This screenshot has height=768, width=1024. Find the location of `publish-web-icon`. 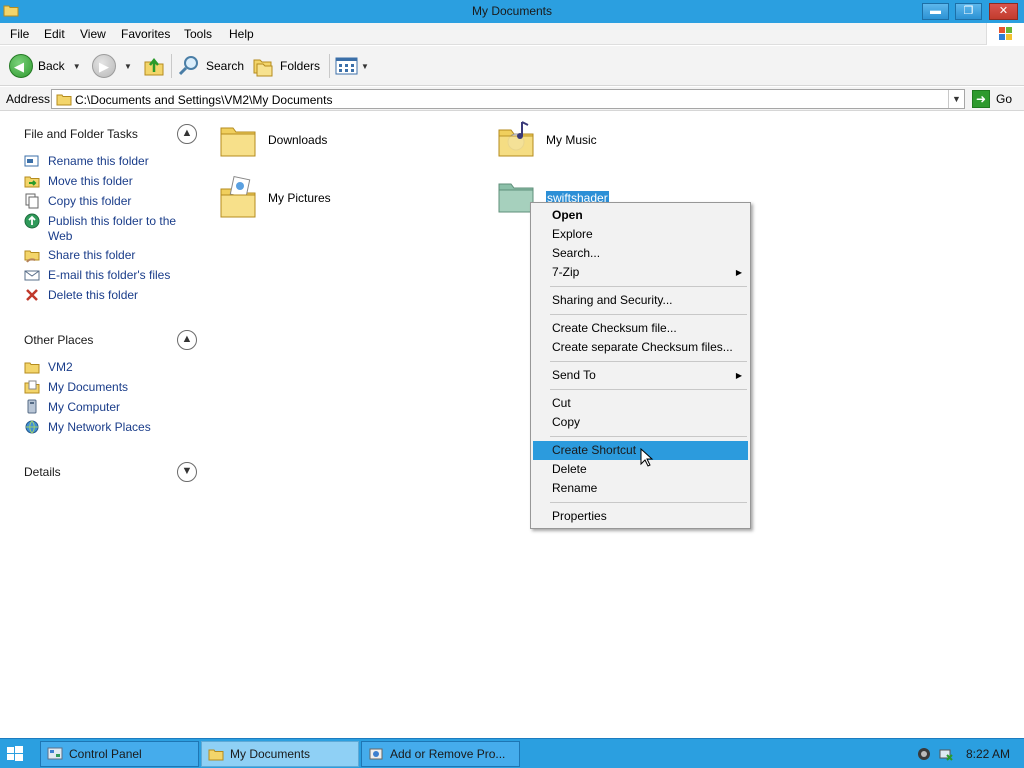

publish-web-icon is located at coordinates (32, 221).